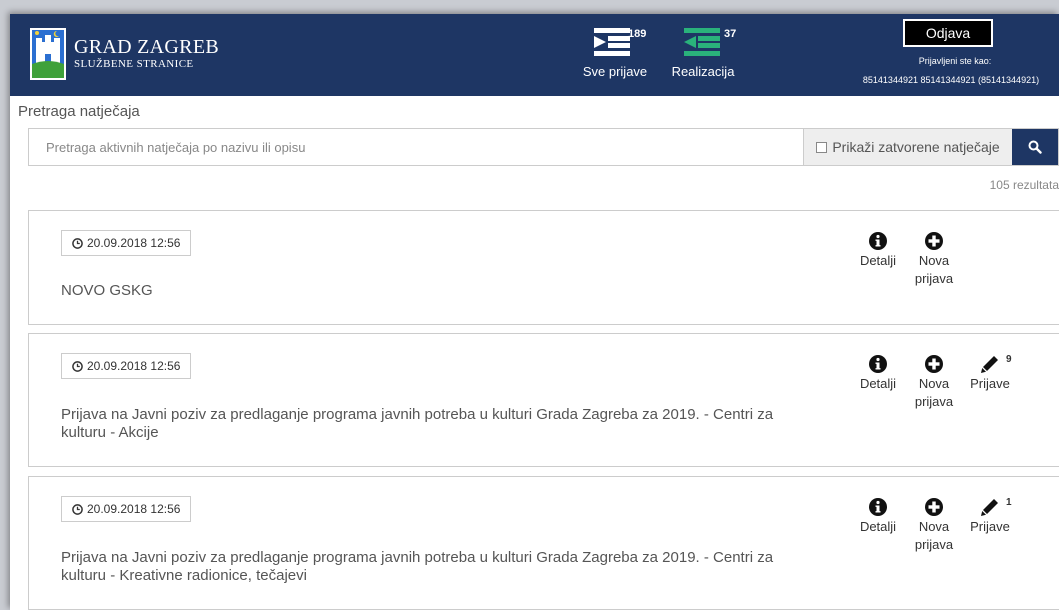  Describe the element at coordinates (702, 42) in the screenshot. I see `list-left-icon` at that location.